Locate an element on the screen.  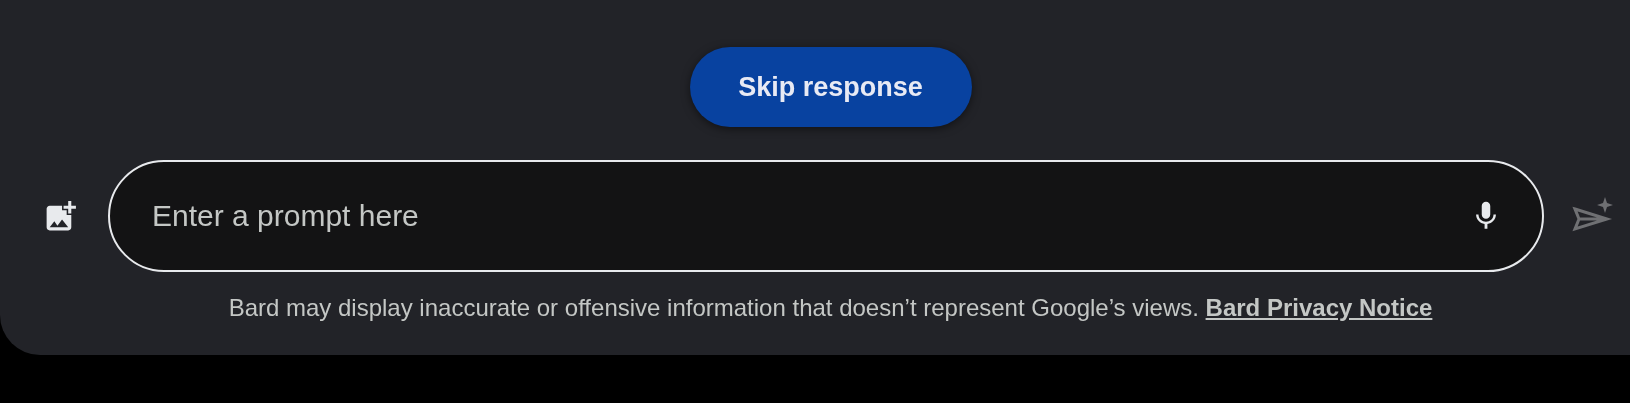
privacy-notice-link: Bard Privacy Notice is located at coordinates (1319, 307).